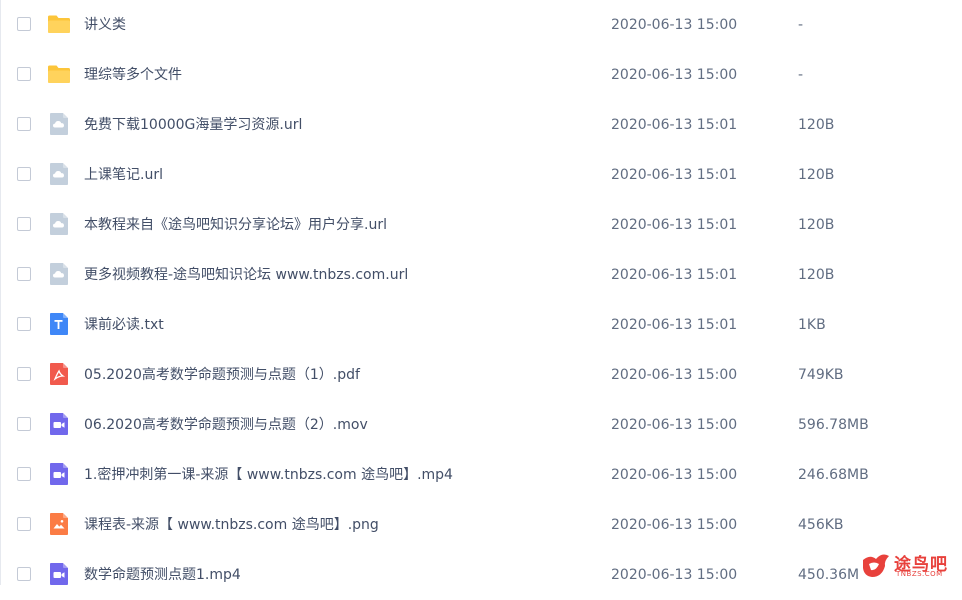  What do you see at coordinates (481, 75) in the screenshot?
I see `file-row: 理综等多个文件 2020-06-13 15:00 -` at bounding box center [481, 75].